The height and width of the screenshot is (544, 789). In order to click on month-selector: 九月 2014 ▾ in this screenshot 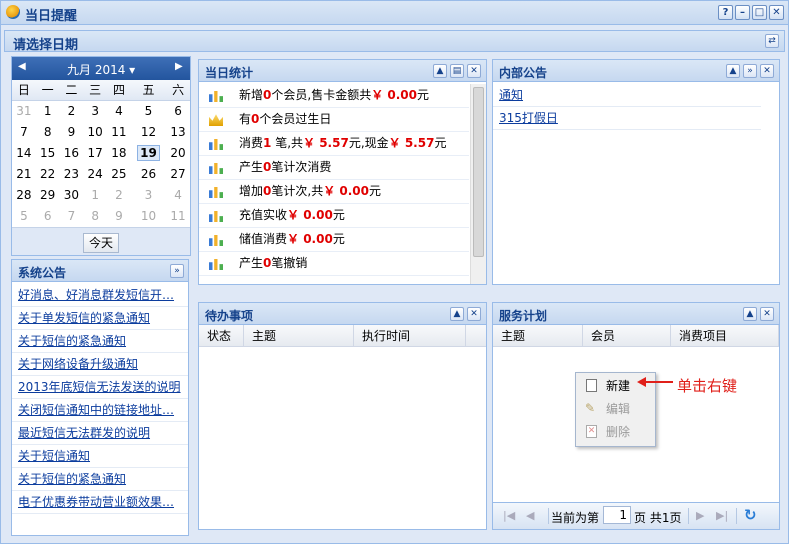, I will do `click(101, 69)`.